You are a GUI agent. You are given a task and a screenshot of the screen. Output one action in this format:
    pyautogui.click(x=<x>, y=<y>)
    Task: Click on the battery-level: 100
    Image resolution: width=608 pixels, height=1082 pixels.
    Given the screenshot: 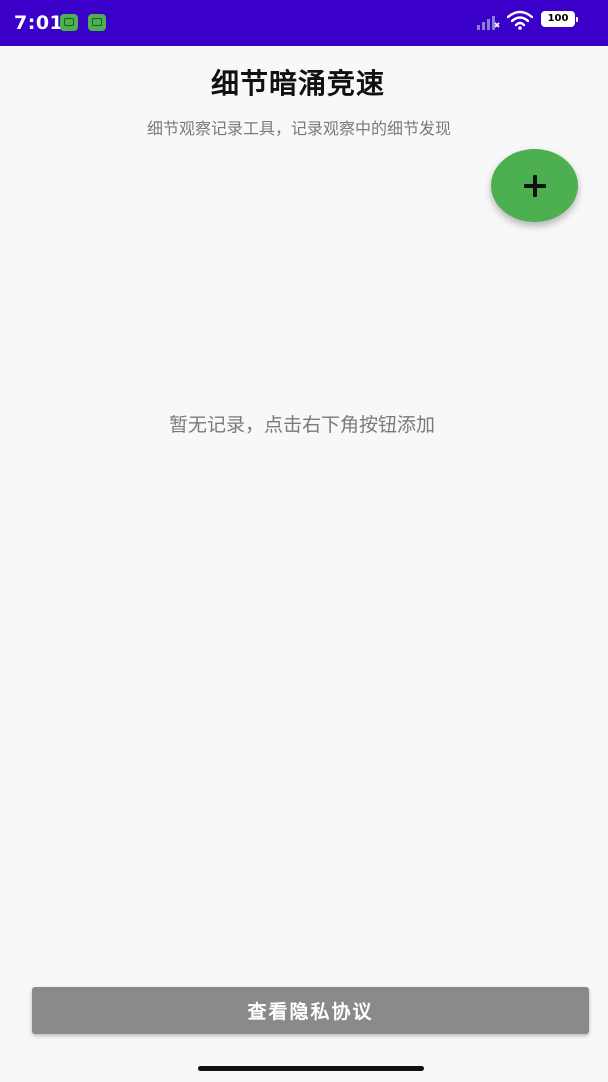 What is the action you would take?
    pyautogui.click(x=558, y=18)
    